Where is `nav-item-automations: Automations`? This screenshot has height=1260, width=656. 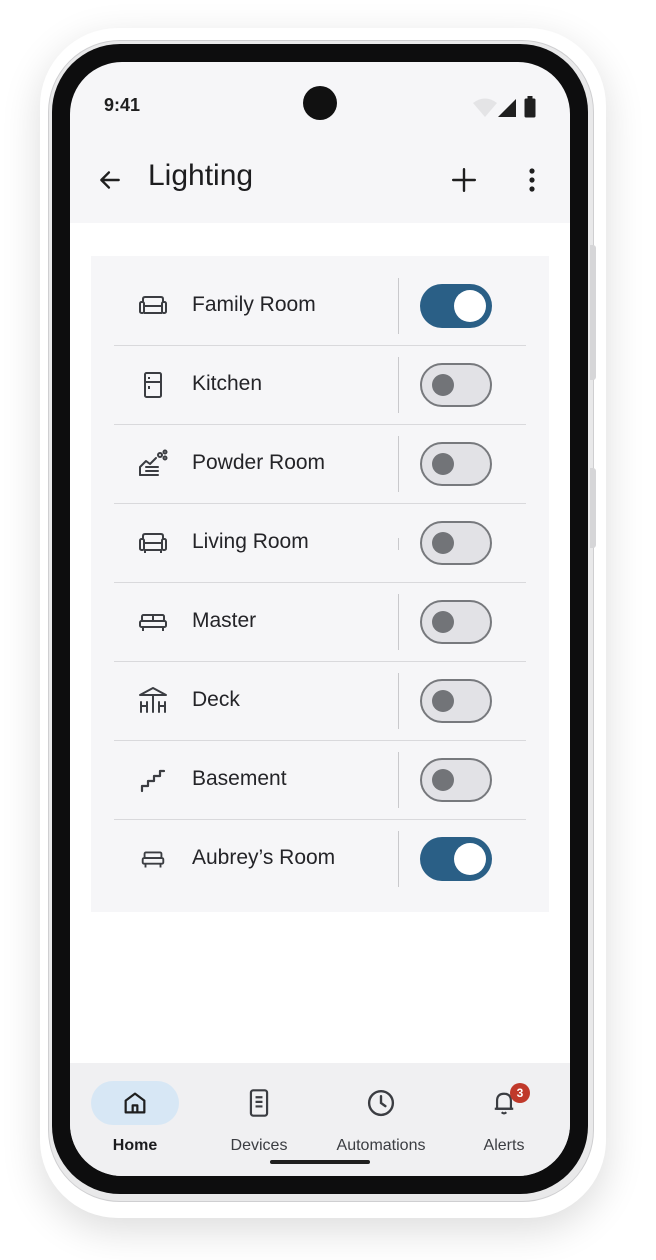
nav-item-automations: Automations is located at coordinates (381, 1121).